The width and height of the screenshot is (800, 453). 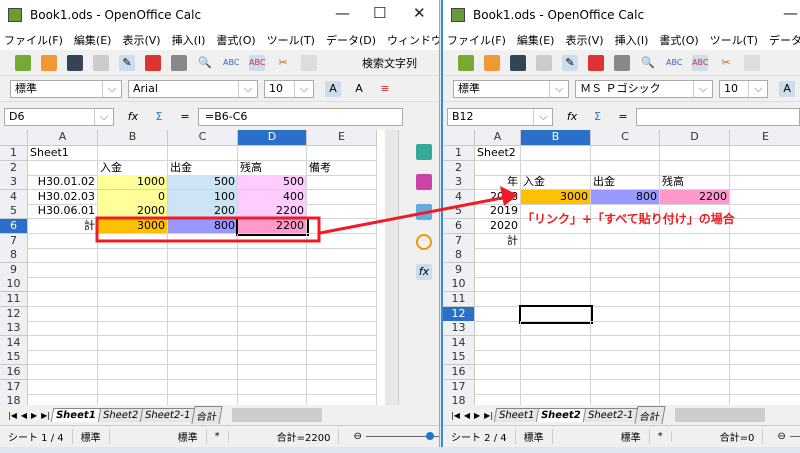 I want to click on arrow-line, so click(x=416, y=214).